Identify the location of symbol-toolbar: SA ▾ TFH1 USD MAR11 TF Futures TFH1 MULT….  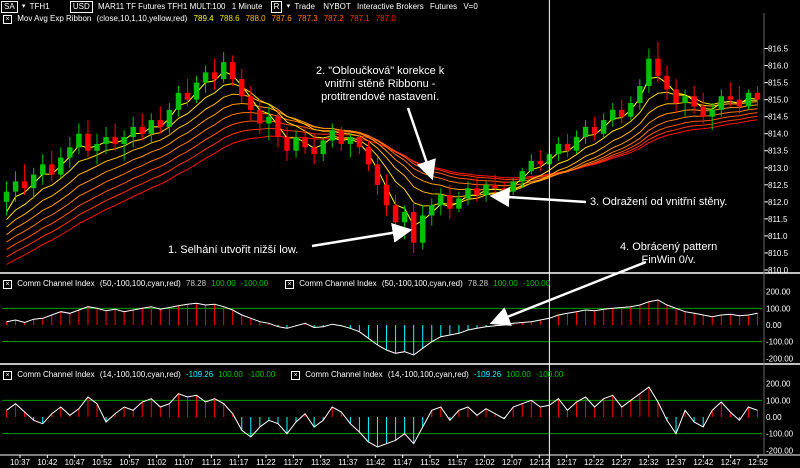
(400, 6).